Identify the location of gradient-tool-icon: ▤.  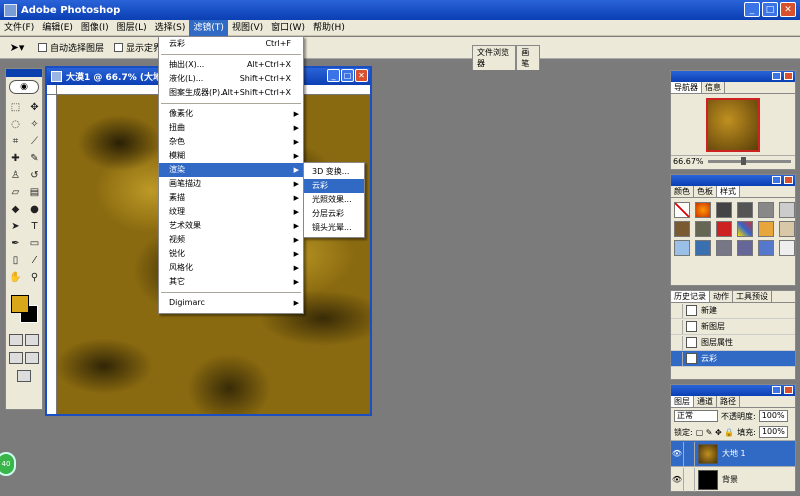
(34, 192).